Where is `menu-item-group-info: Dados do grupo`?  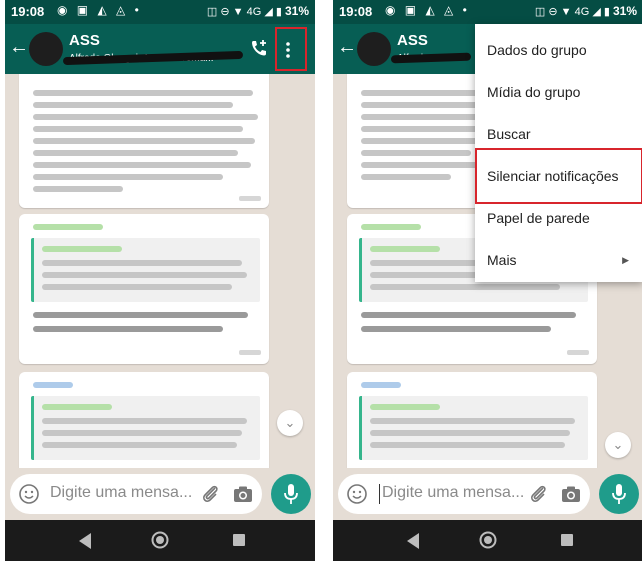
menu-item-group-info: Dados do grupo is located at coordinates (558, 50).